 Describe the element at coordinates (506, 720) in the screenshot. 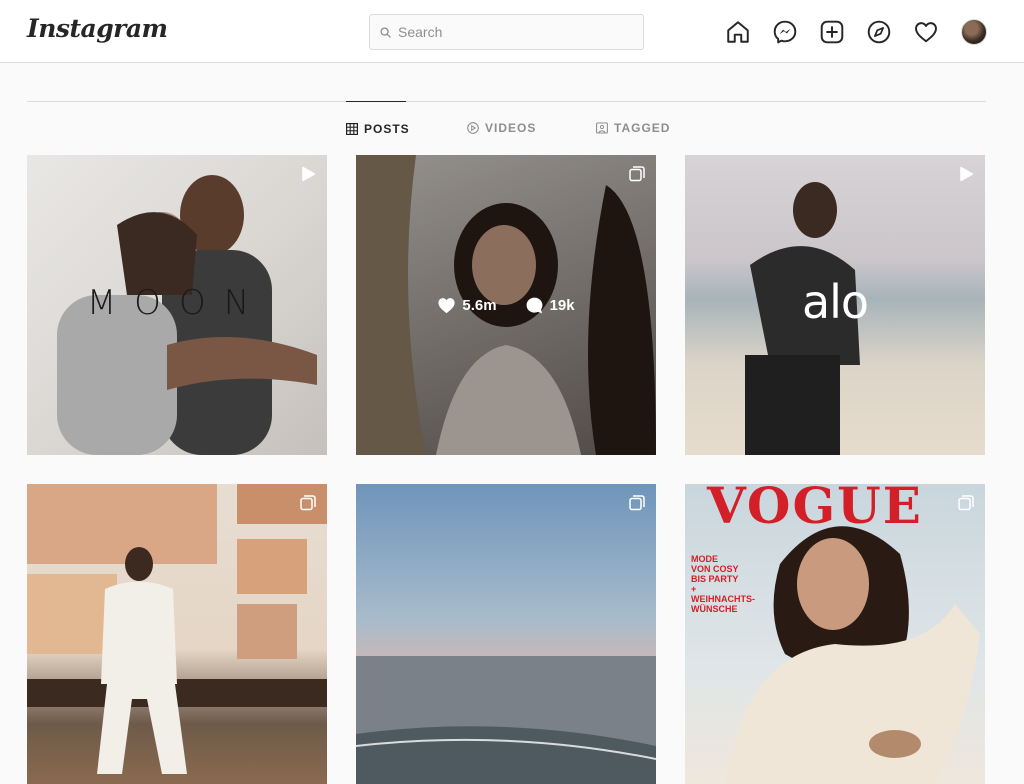

I see `post-image-sunset-sea` at that location.